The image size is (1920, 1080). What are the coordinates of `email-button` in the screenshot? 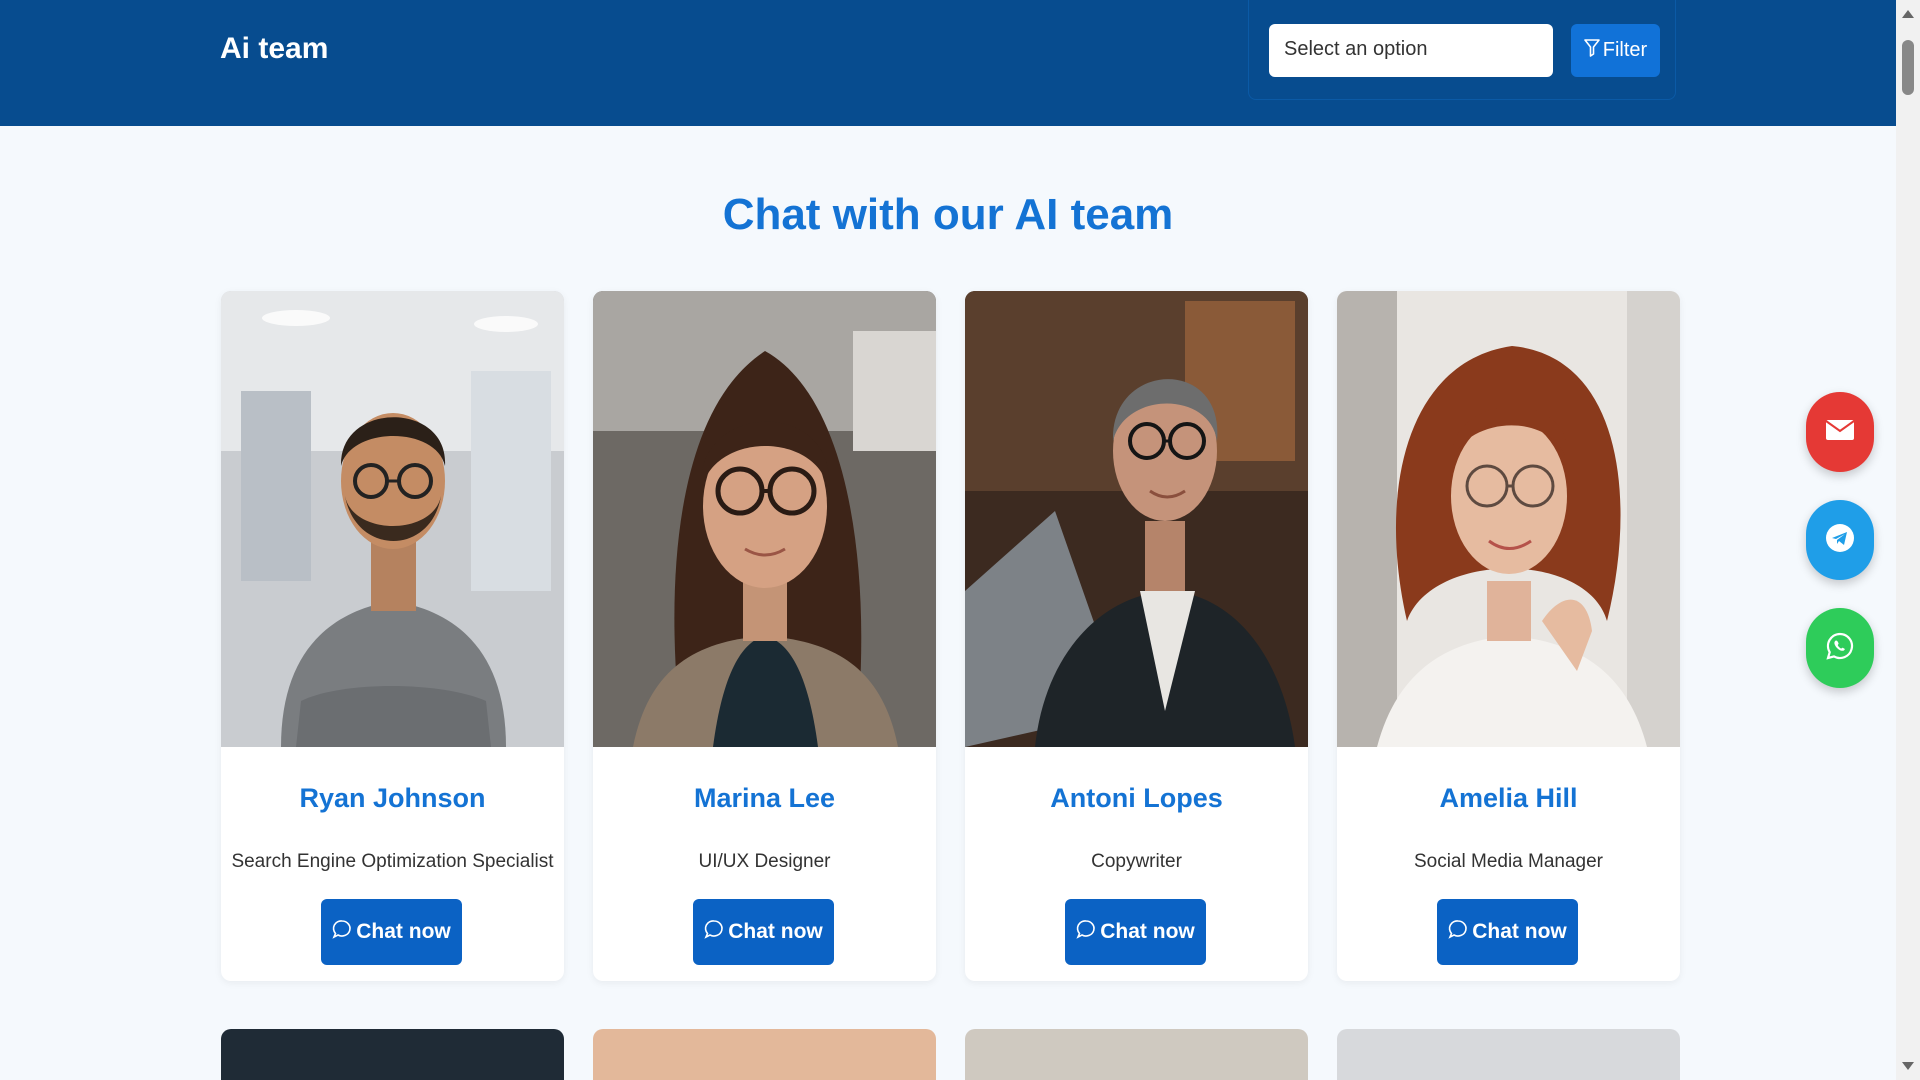 It's located at (1840, 432).